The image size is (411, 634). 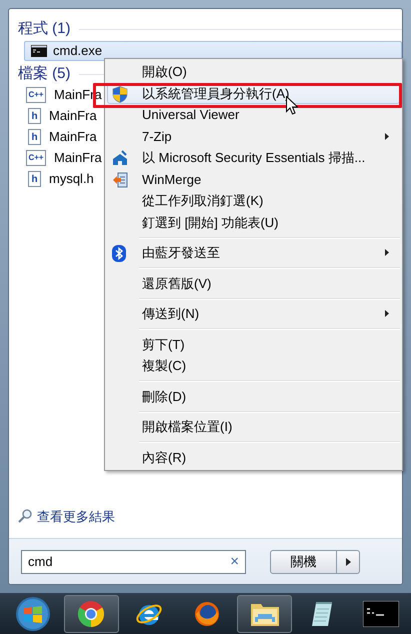 What do you see at coordinates (44, 29) in the screenshot?
I see `section-header: 程式 (1)` at bounding box center [44, 29].